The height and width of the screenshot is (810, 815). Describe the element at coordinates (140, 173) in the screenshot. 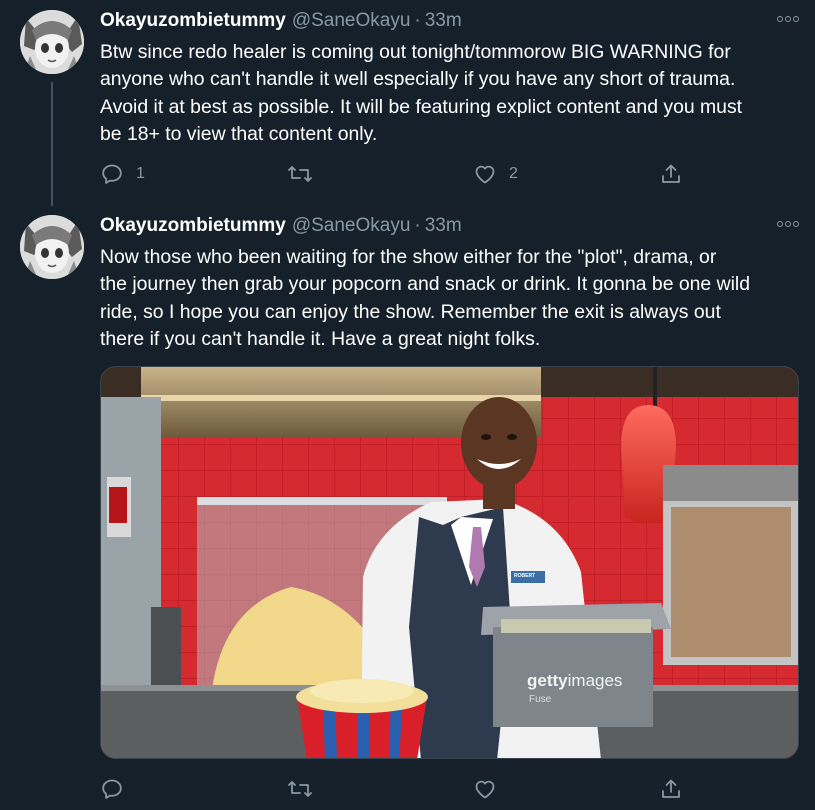

I see `reply-count: 1` at that location.